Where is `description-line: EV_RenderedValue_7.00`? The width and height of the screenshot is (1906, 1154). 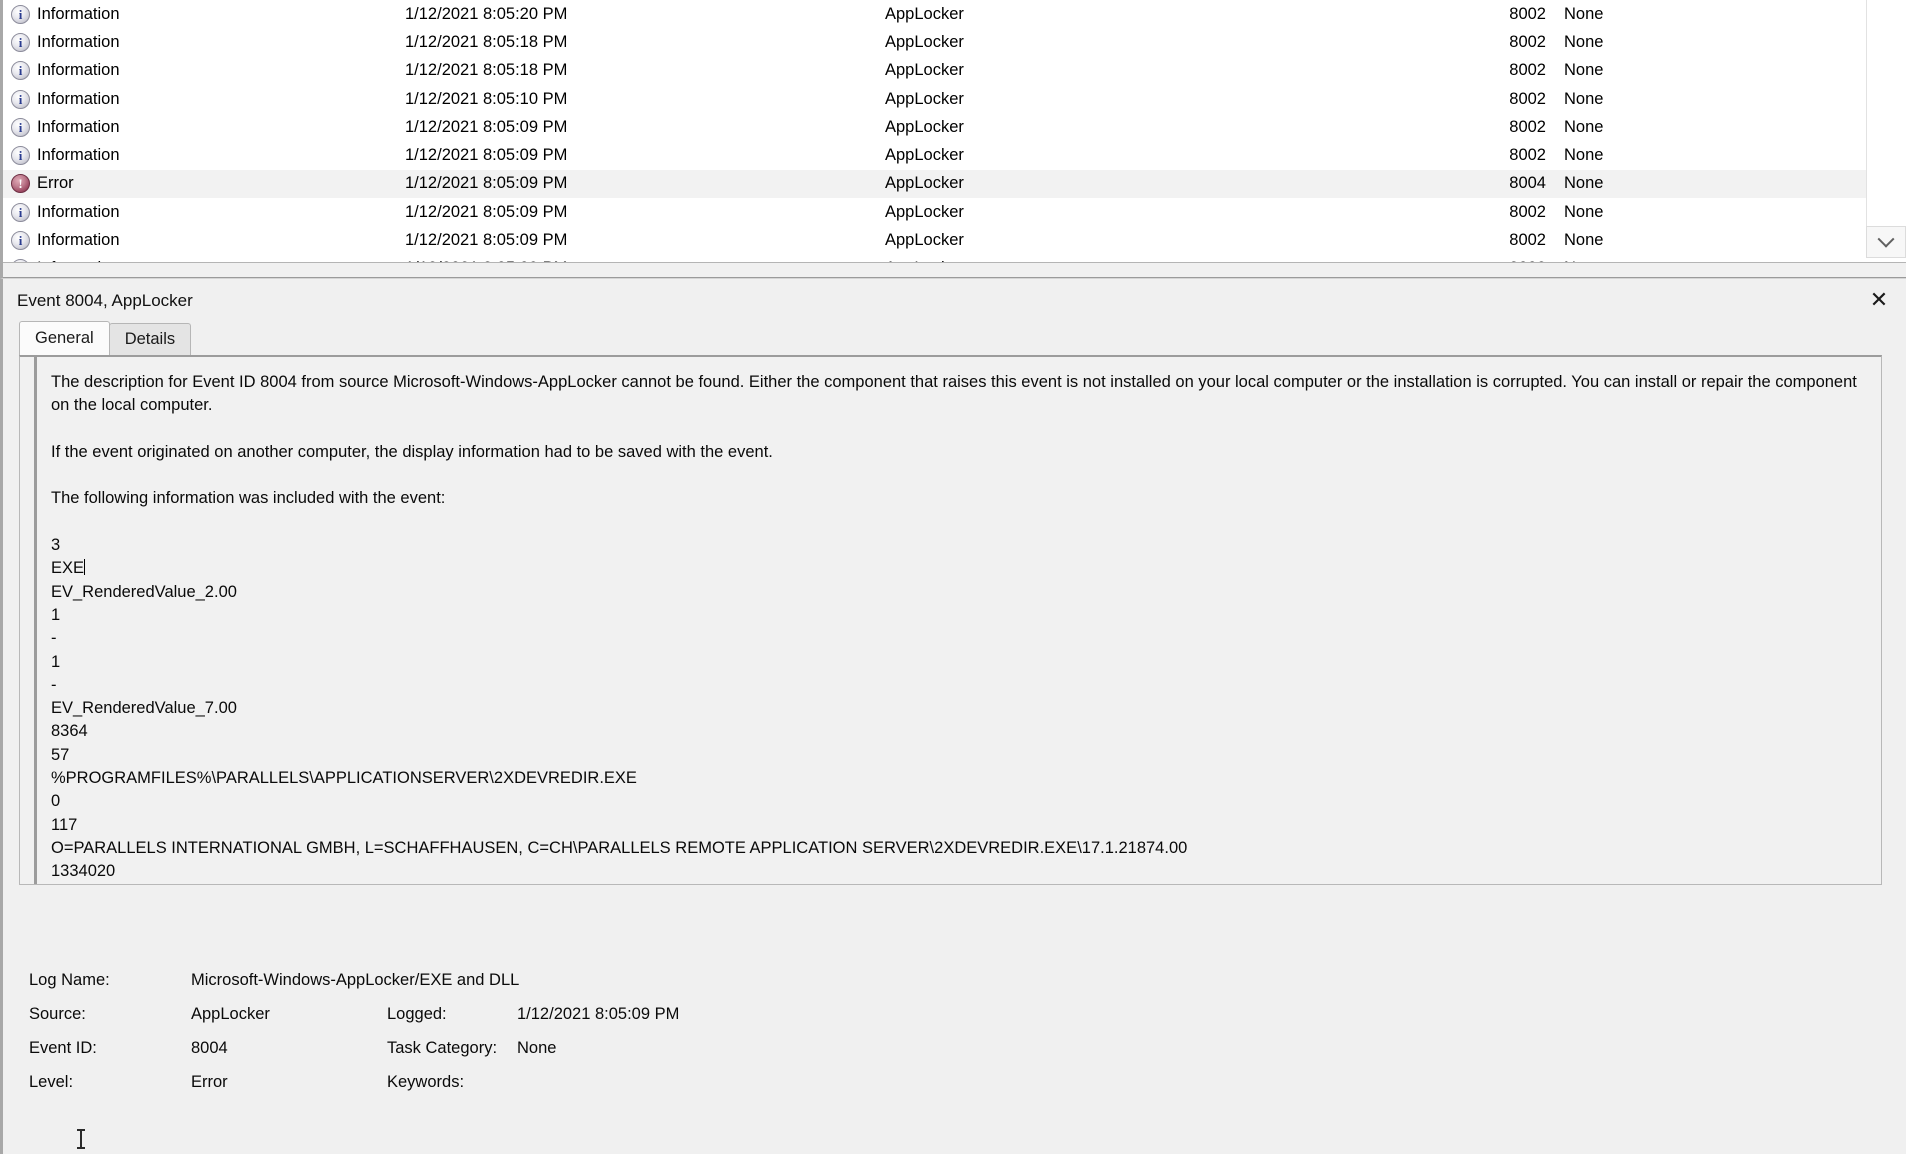
description-line: EV_RenderedValue_7.00 is located at coordinates (958, 708).